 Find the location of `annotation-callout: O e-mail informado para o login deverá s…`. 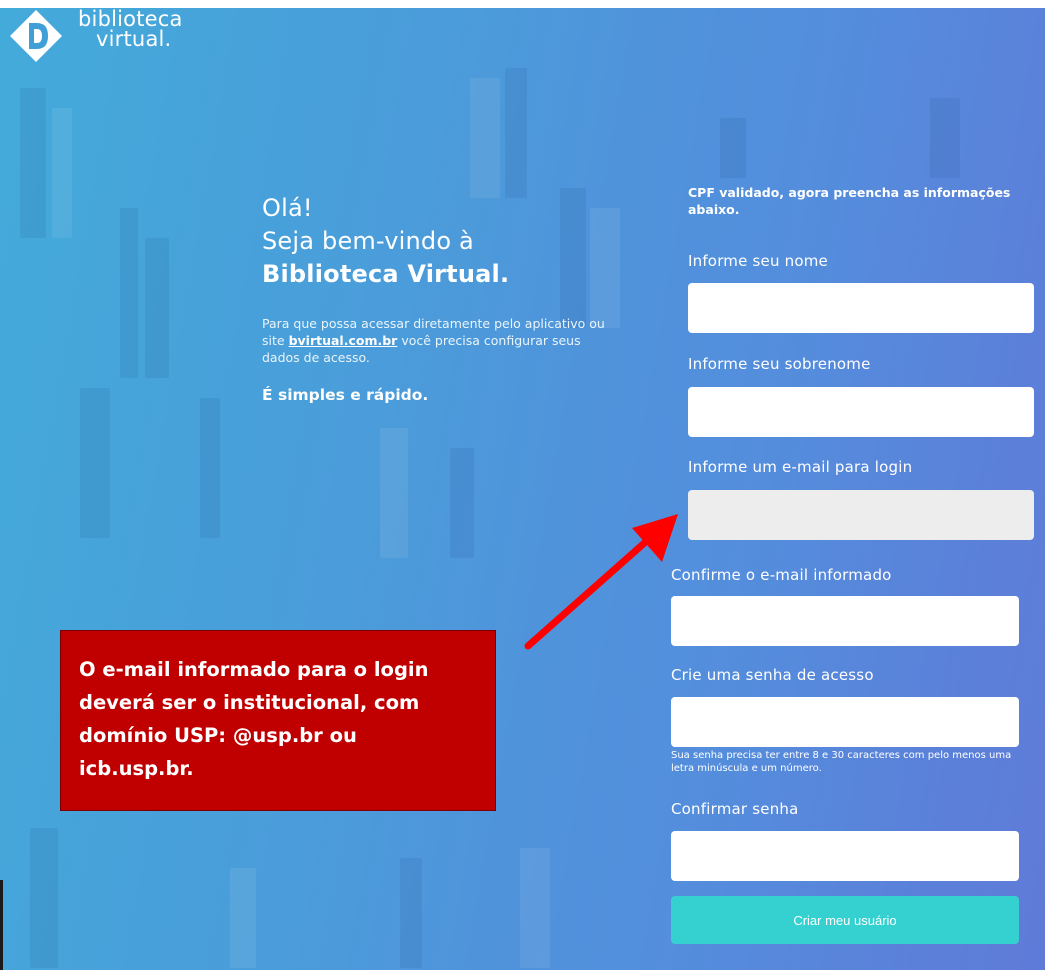

annotation-callout: O e-mail informado para o login deverá s… is located at coordinates (278, 720).